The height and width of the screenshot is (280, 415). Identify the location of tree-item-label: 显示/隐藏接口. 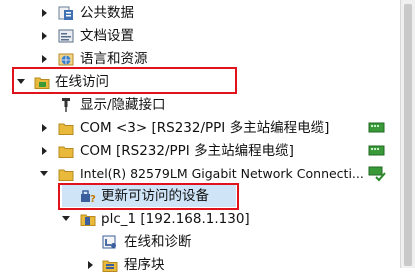
(123, 105).